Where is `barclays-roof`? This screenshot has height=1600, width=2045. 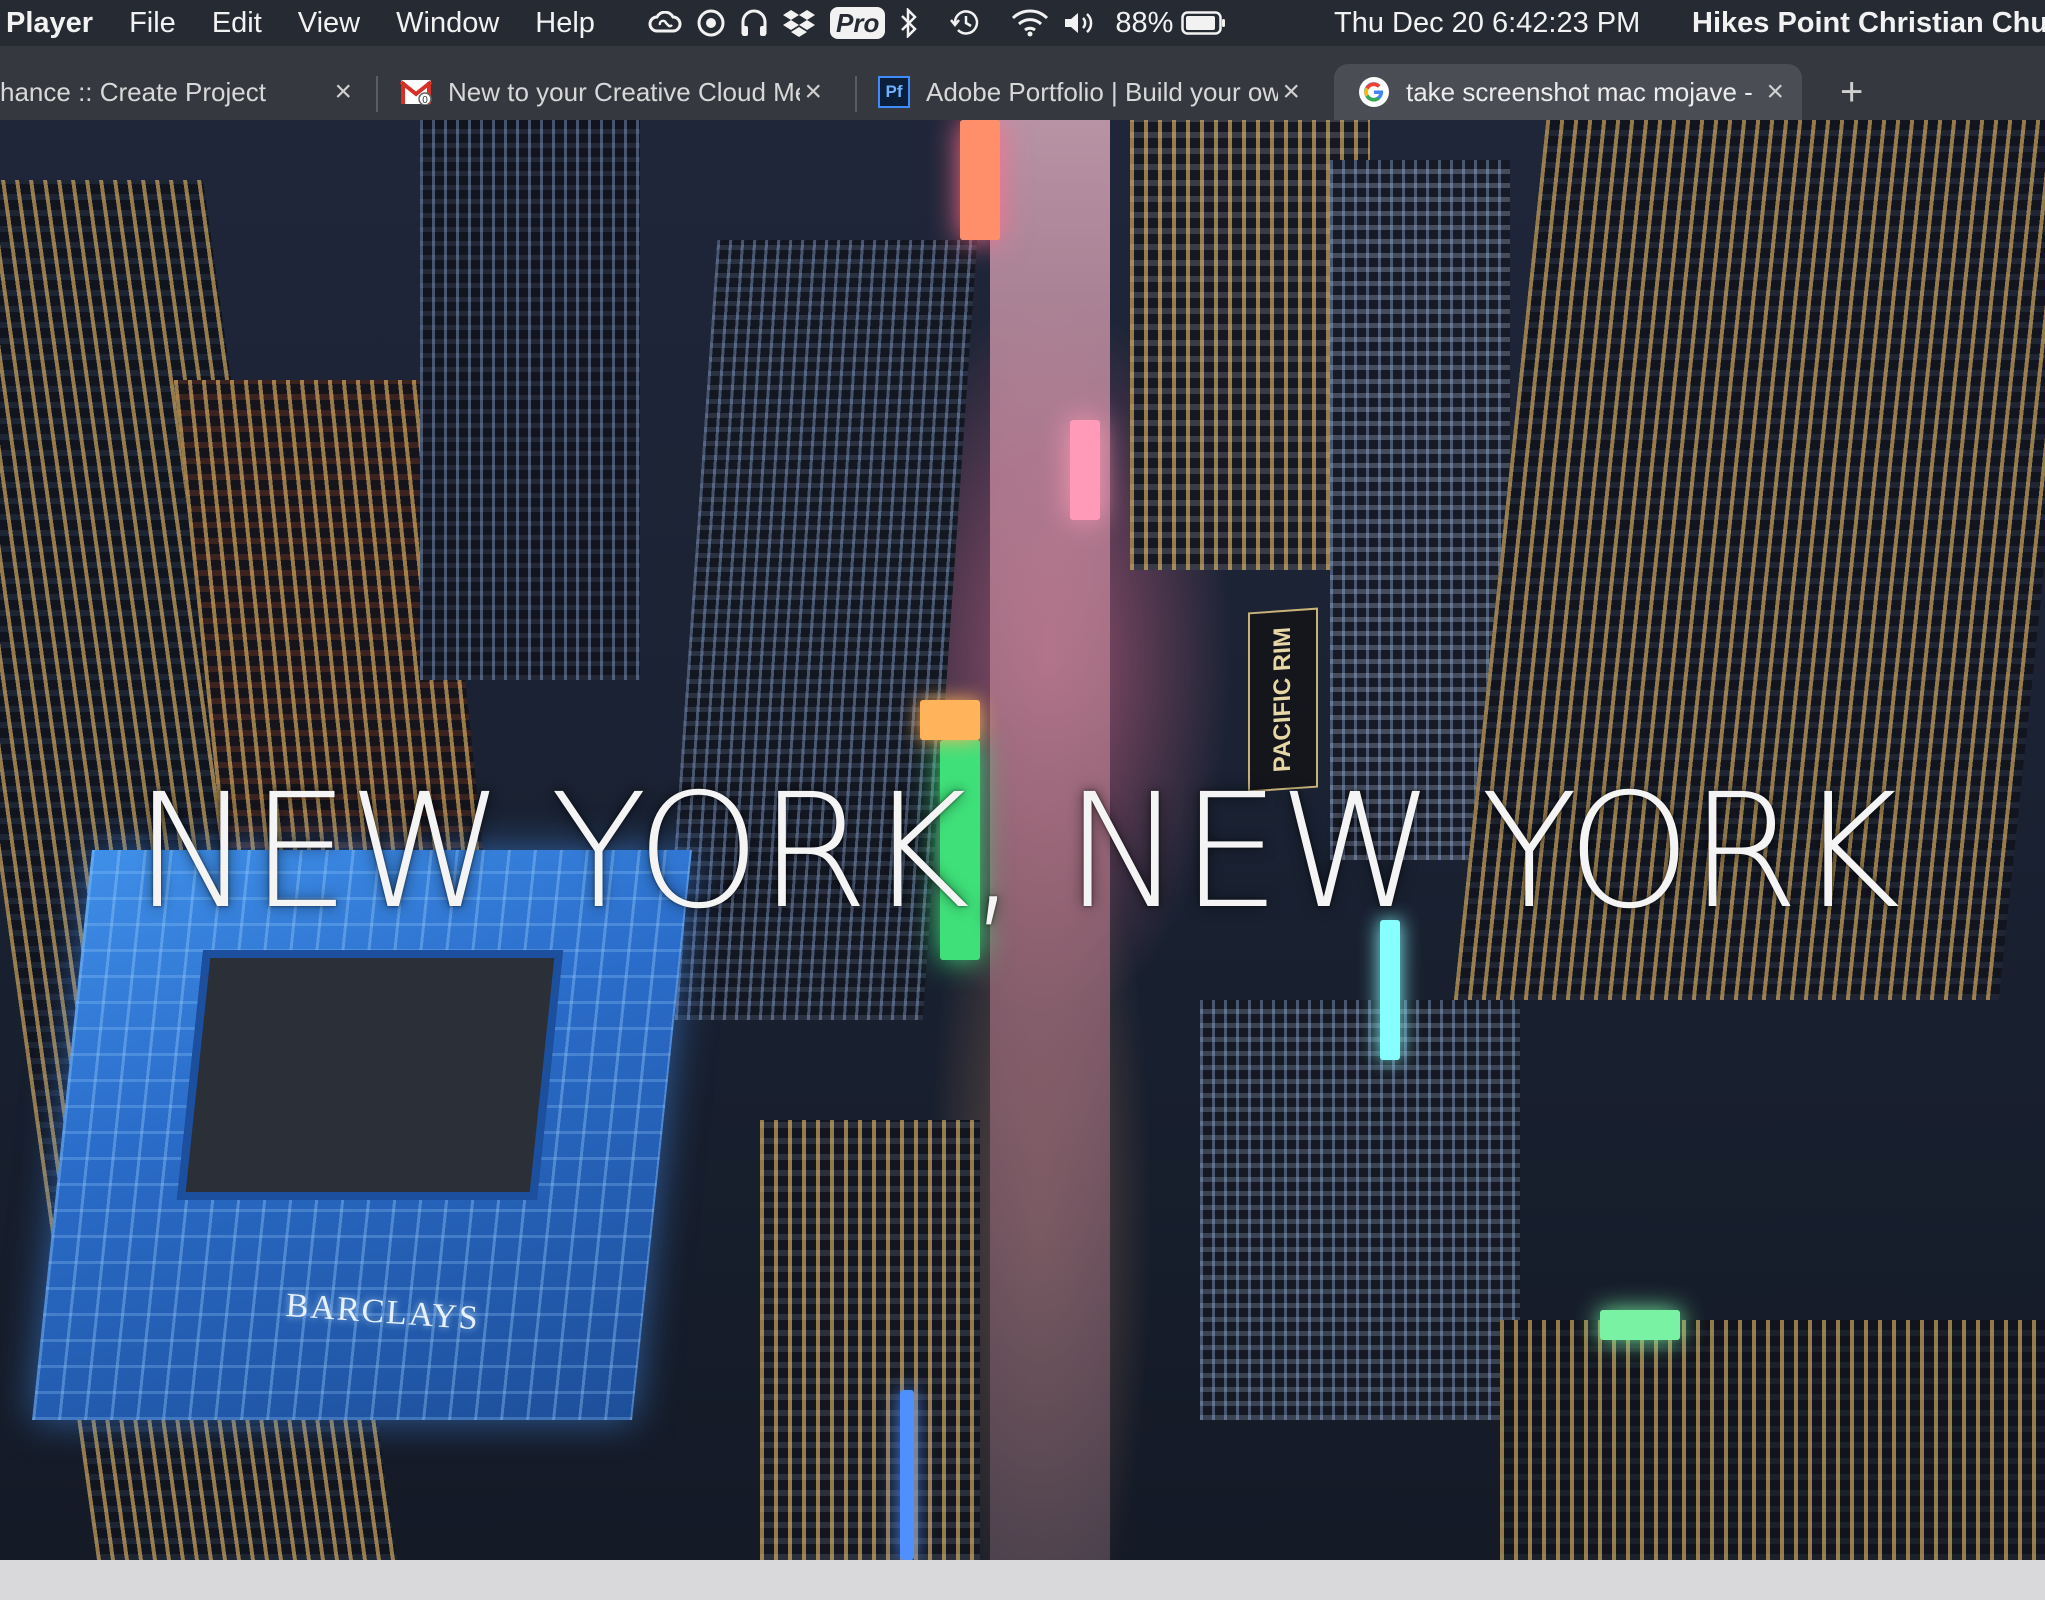
barclays-roof is located at coordinates (370, 1075).